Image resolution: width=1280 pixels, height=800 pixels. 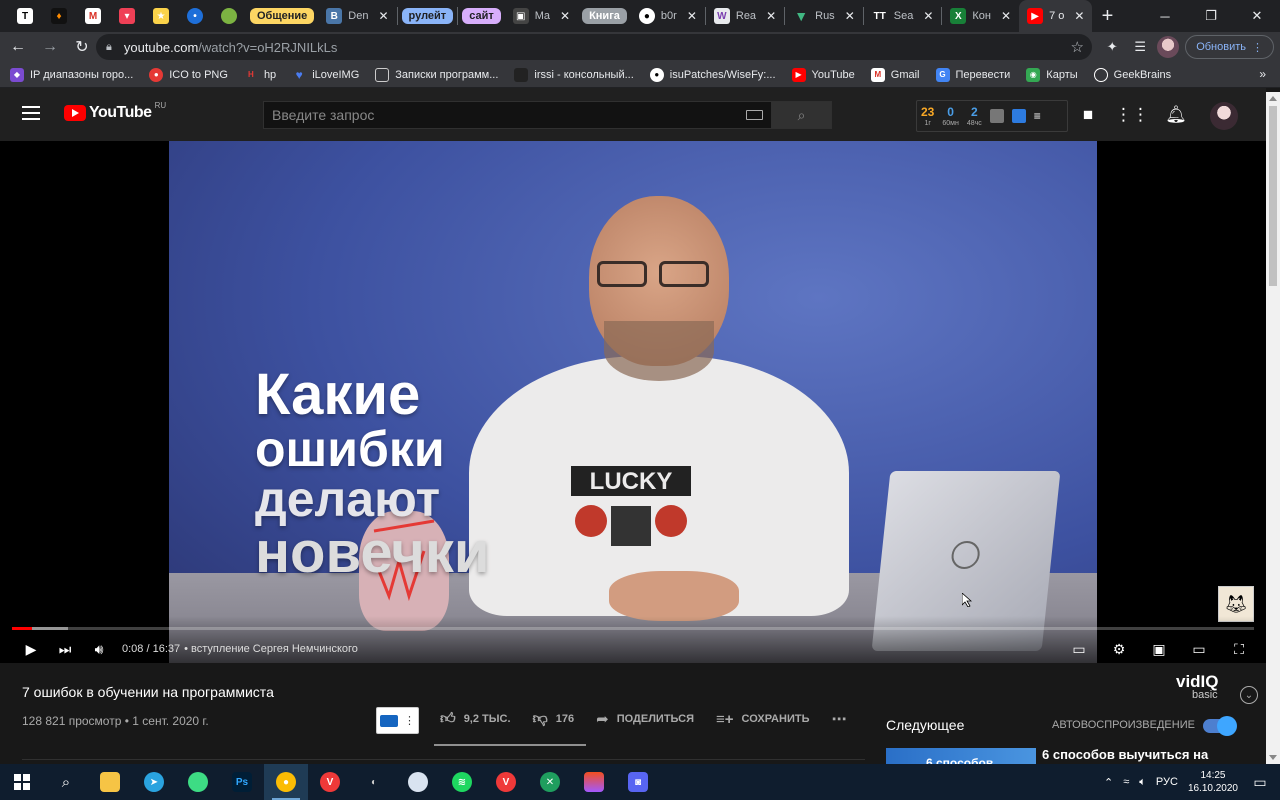 I want to click on notifications-icon: 🔔︎, so click(x=1176, y=115).